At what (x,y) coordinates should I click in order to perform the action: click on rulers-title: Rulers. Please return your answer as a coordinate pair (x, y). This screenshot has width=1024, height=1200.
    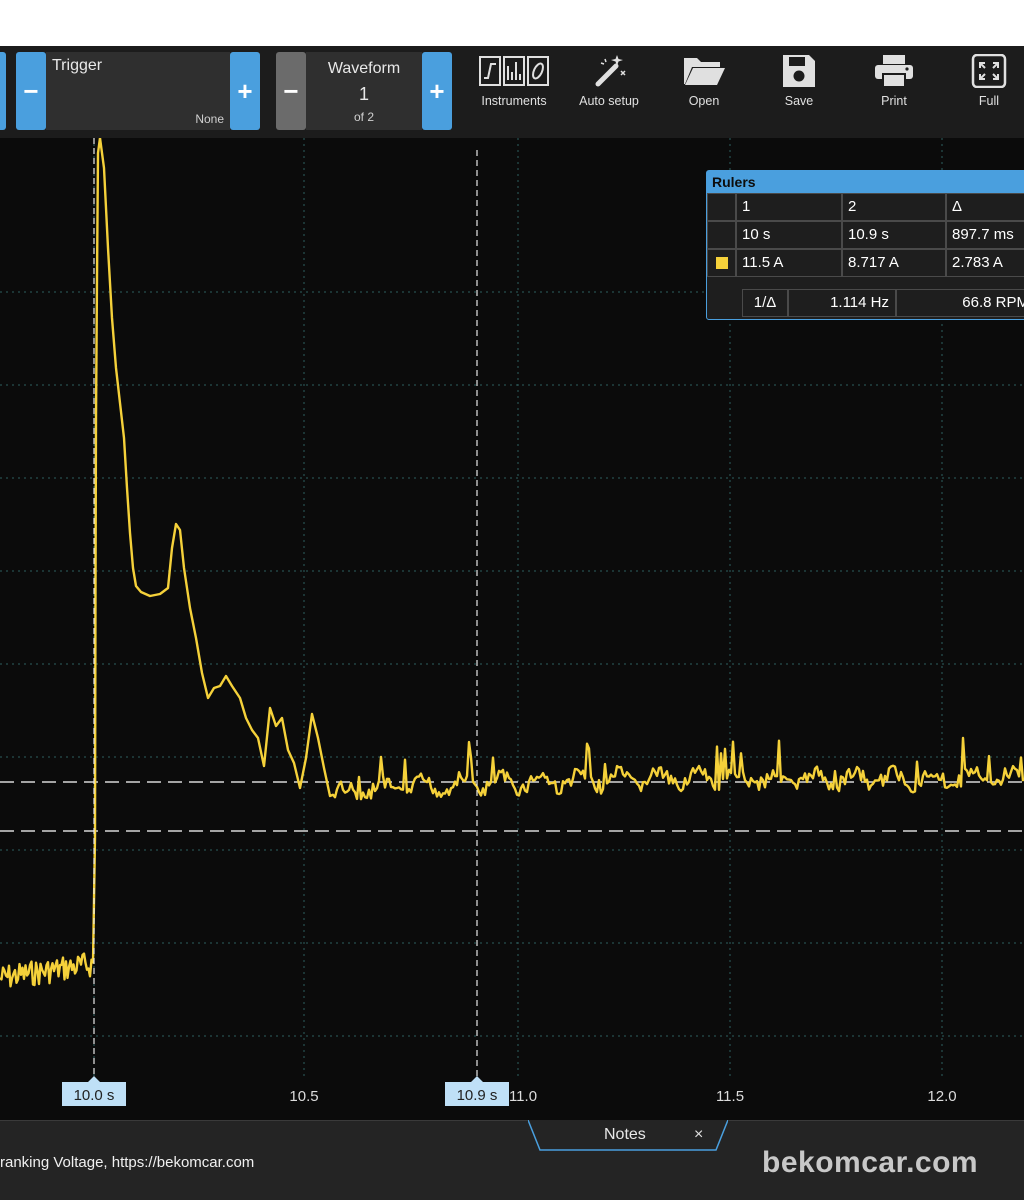
    Looking at the image, I should click on (865, 182).